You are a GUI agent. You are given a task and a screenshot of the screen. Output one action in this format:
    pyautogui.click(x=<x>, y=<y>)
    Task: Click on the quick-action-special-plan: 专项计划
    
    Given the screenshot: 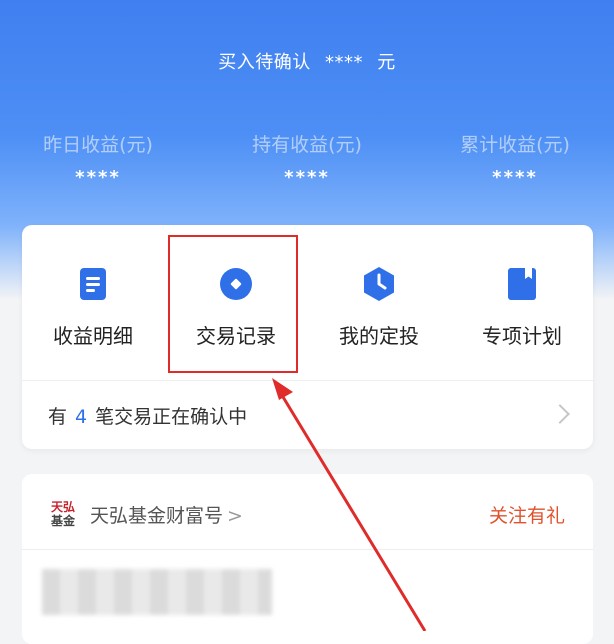 What is the action you would take?
    pyautogui.click(x=522, y=300)
    